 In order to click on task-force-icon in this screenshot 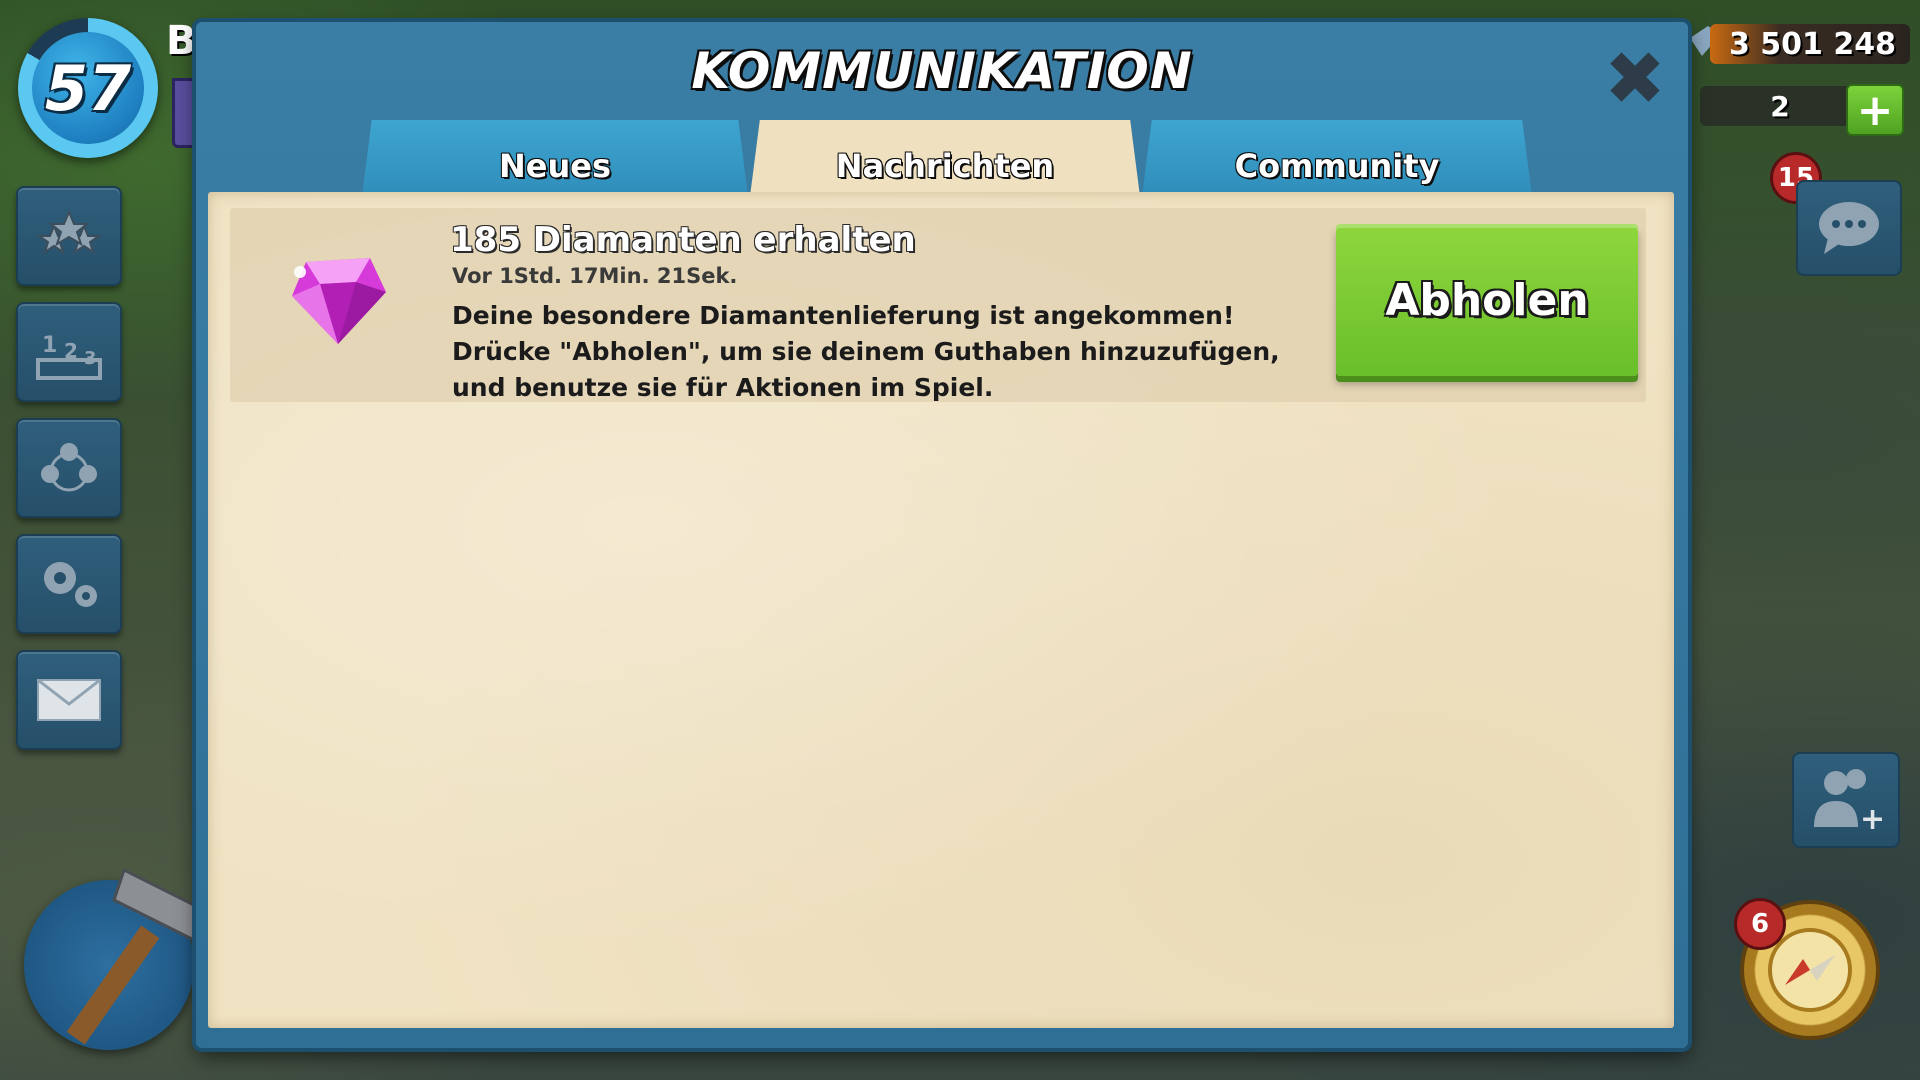, I will do `click(69, 467)`.